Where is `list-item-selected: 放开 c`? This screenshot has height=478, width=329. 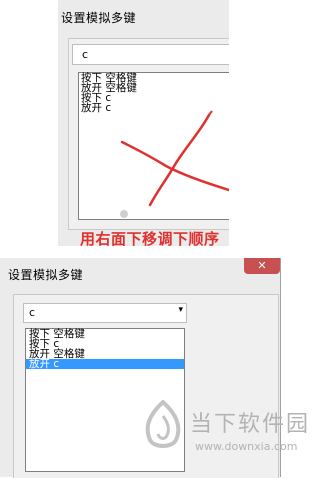
list-item-selected: 放开 c is located at coordinates (105, 364).